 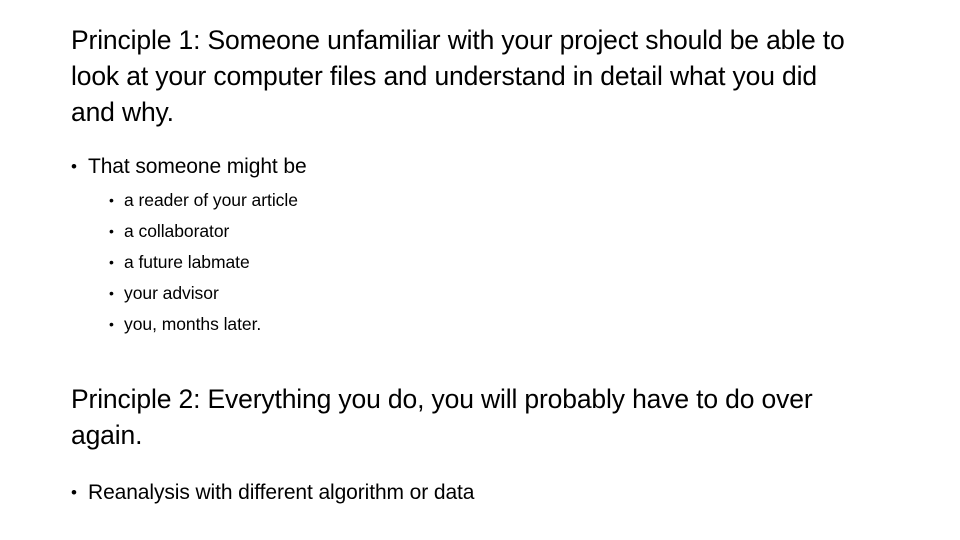 What do you see at coordinates (471, 293) in the screenshot?
I see `list-item: • your advisor` at bounding box center [471, 293].